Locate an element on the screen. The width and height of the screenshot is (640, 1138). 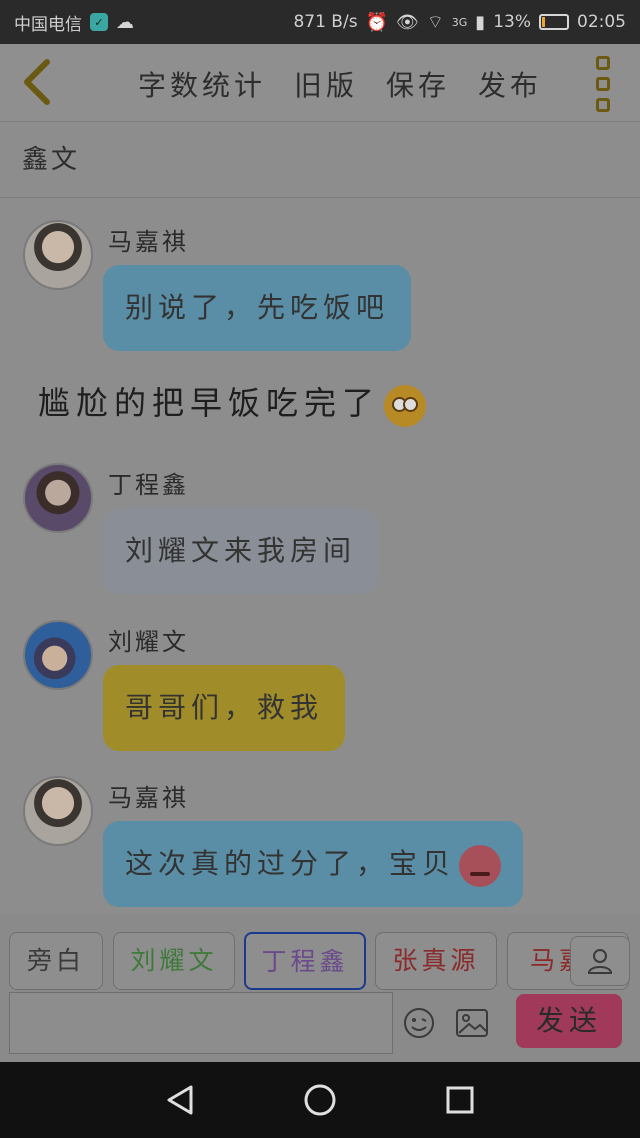
narration-text: 尴尬的把早饭吃完了 is located at coordinates (232, 402).